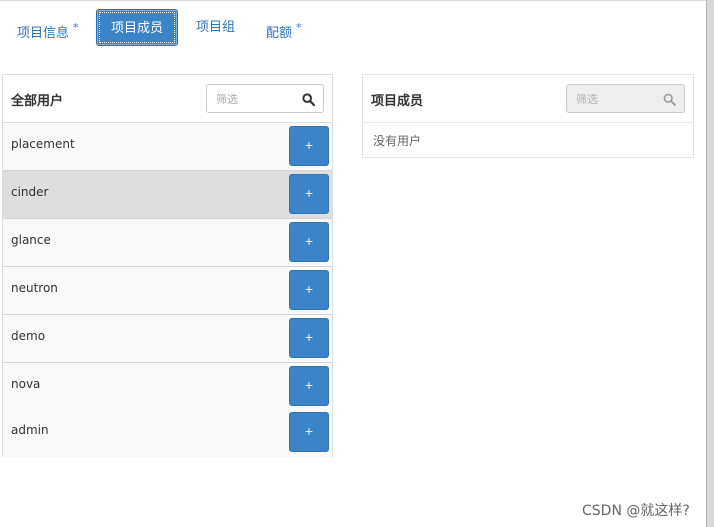 The image size is (714, 527). I want to click on all-users-header: 全部用户 筛选, so click(167, 99).